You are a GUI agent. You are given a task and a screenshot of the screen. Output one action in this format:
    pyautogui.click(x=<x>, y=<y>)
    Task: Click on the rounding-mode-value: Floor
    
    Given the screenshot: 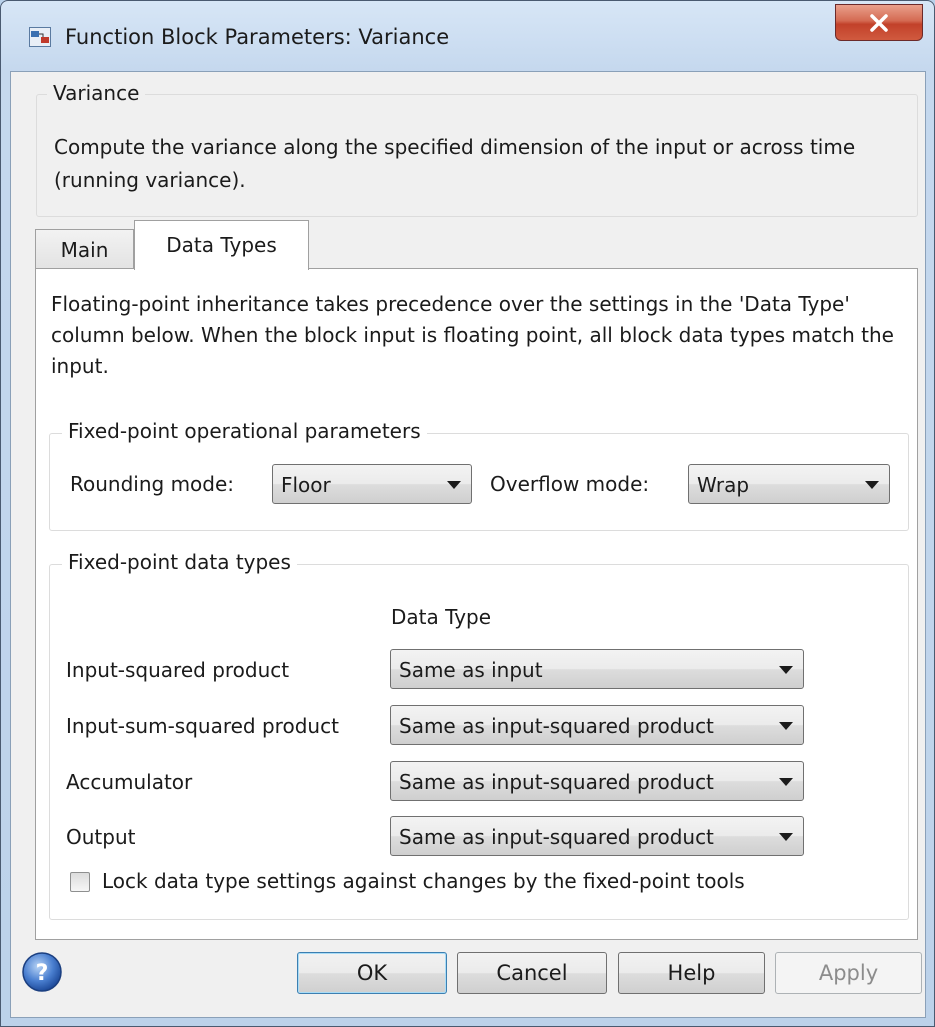 What is the action you would take?
    pyautogui.click(x=306, y=485)
    